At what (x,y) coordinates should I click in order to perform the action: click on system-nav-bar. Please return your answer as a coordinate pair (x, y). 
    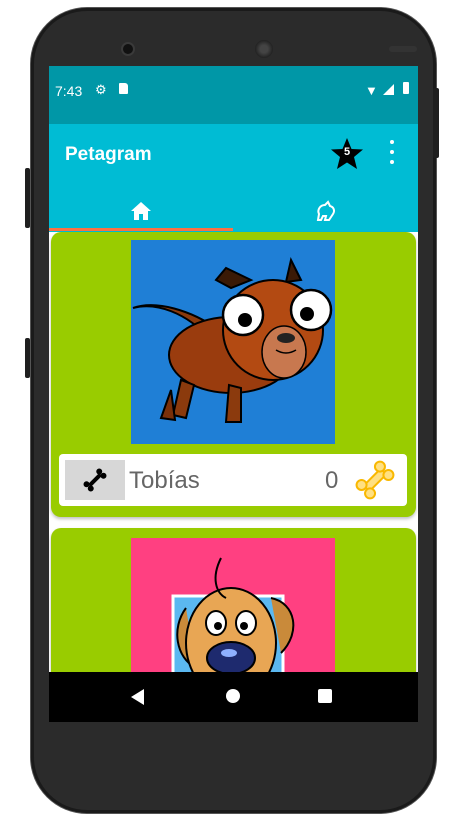
    Looking at the image, I should click on (233, 697).